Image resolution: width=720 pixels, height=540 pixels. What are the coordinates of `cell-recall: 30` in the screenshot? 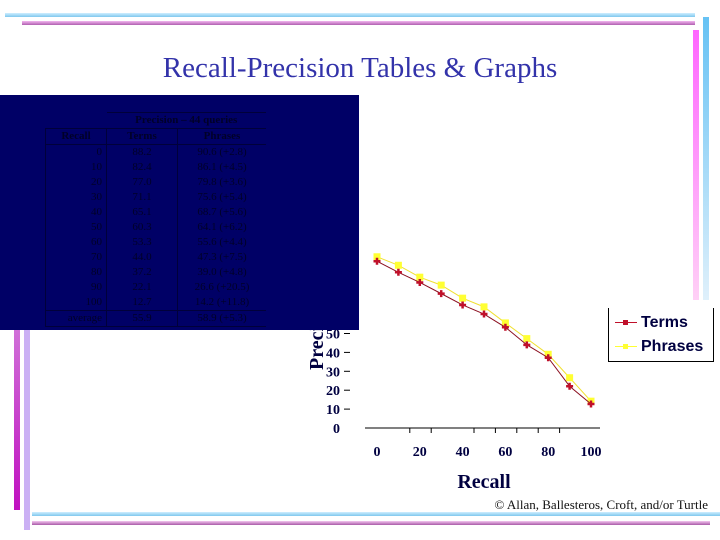 It's located at (76, 197).